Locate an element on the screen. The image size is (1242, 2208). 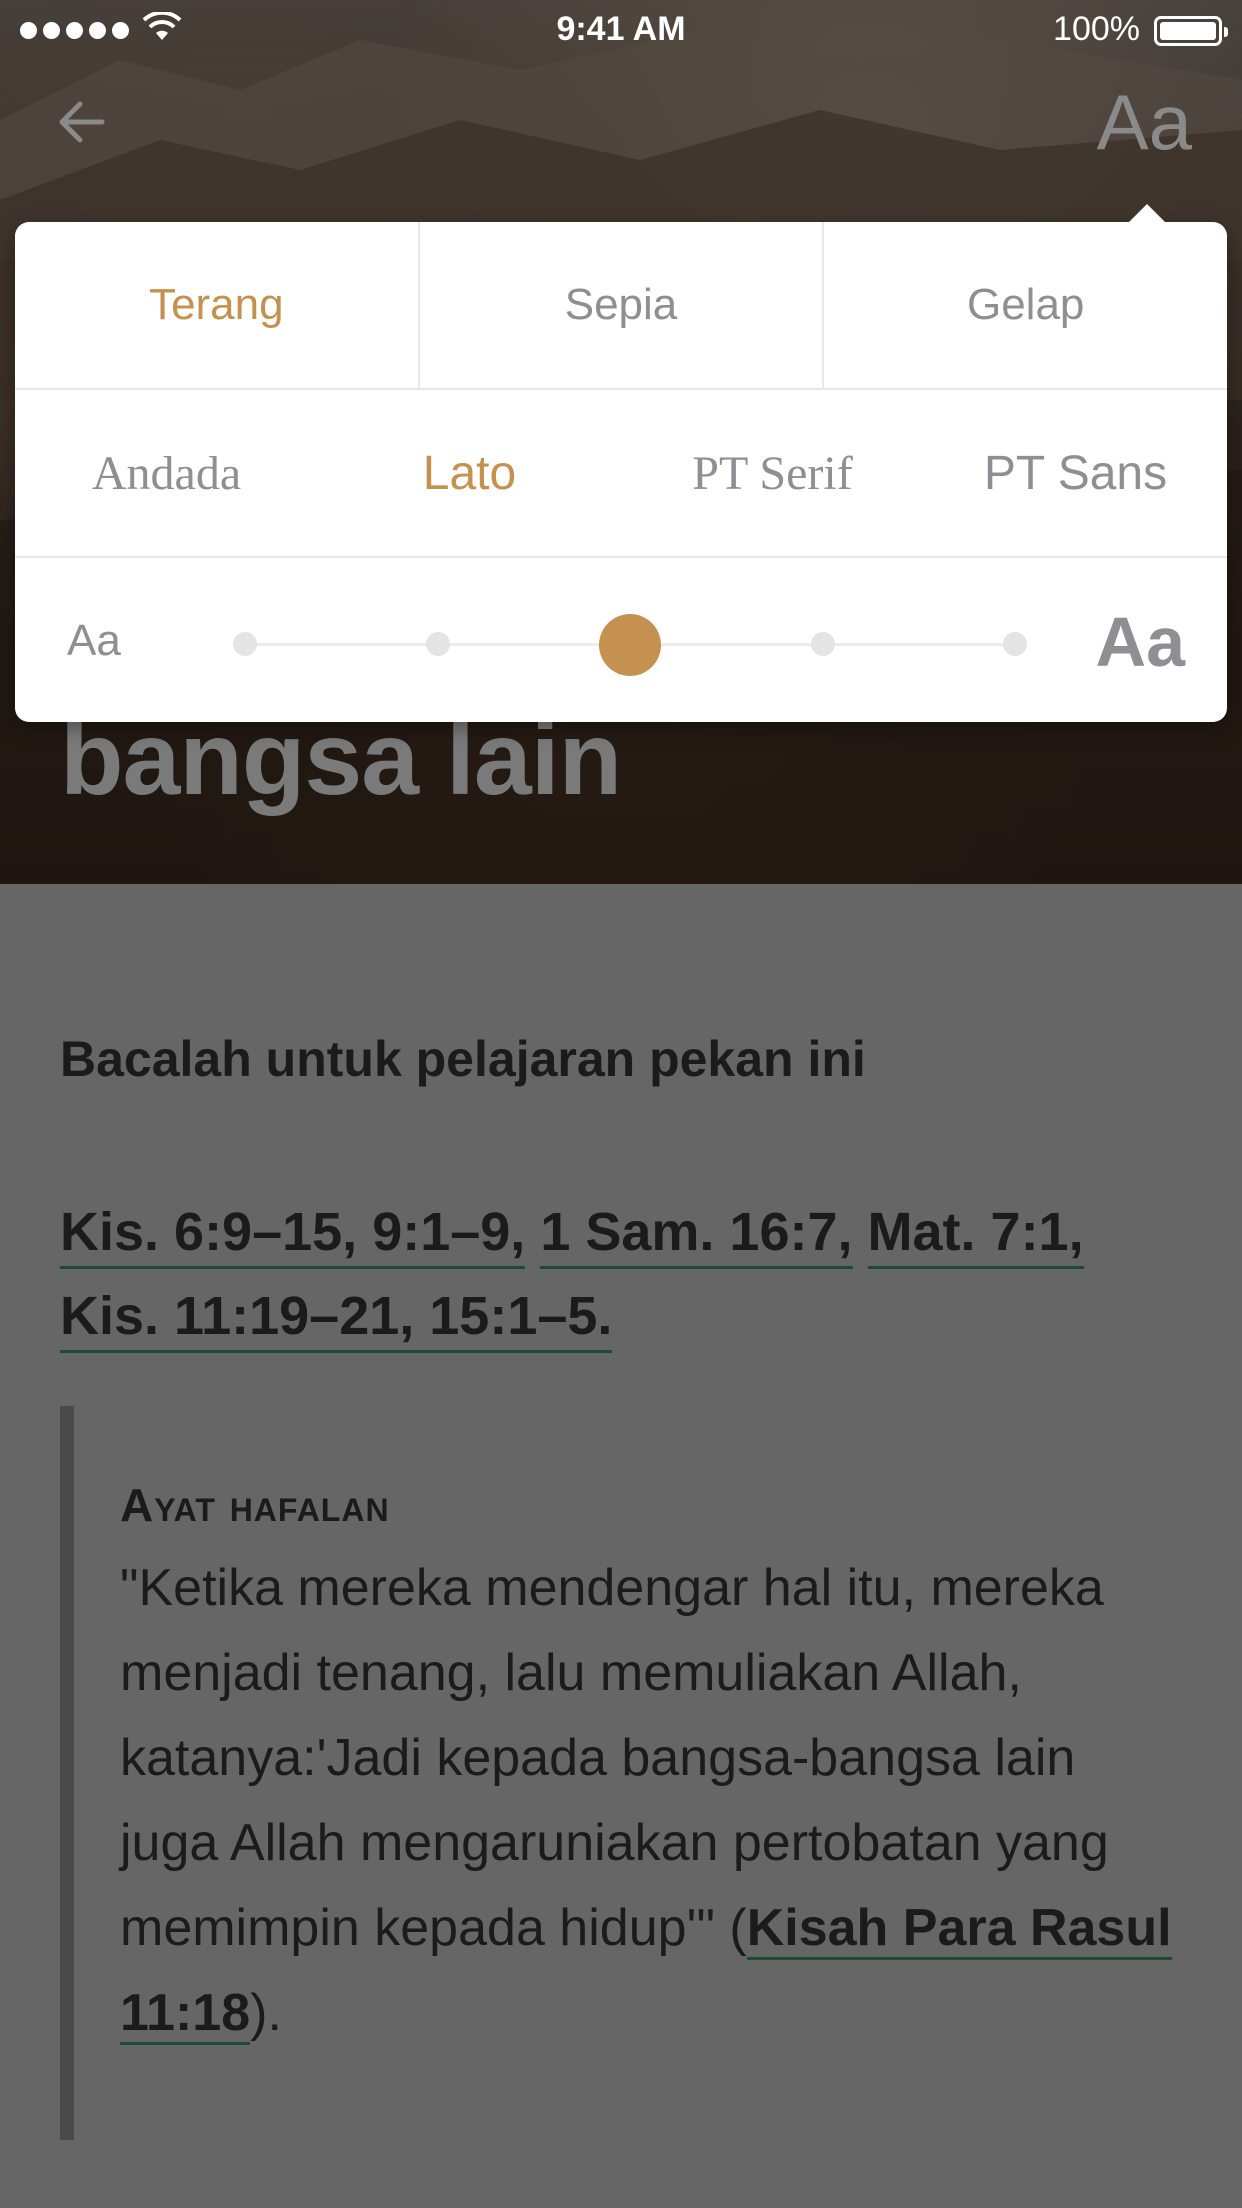
popover-caret is located at coordinates (1147, 213).